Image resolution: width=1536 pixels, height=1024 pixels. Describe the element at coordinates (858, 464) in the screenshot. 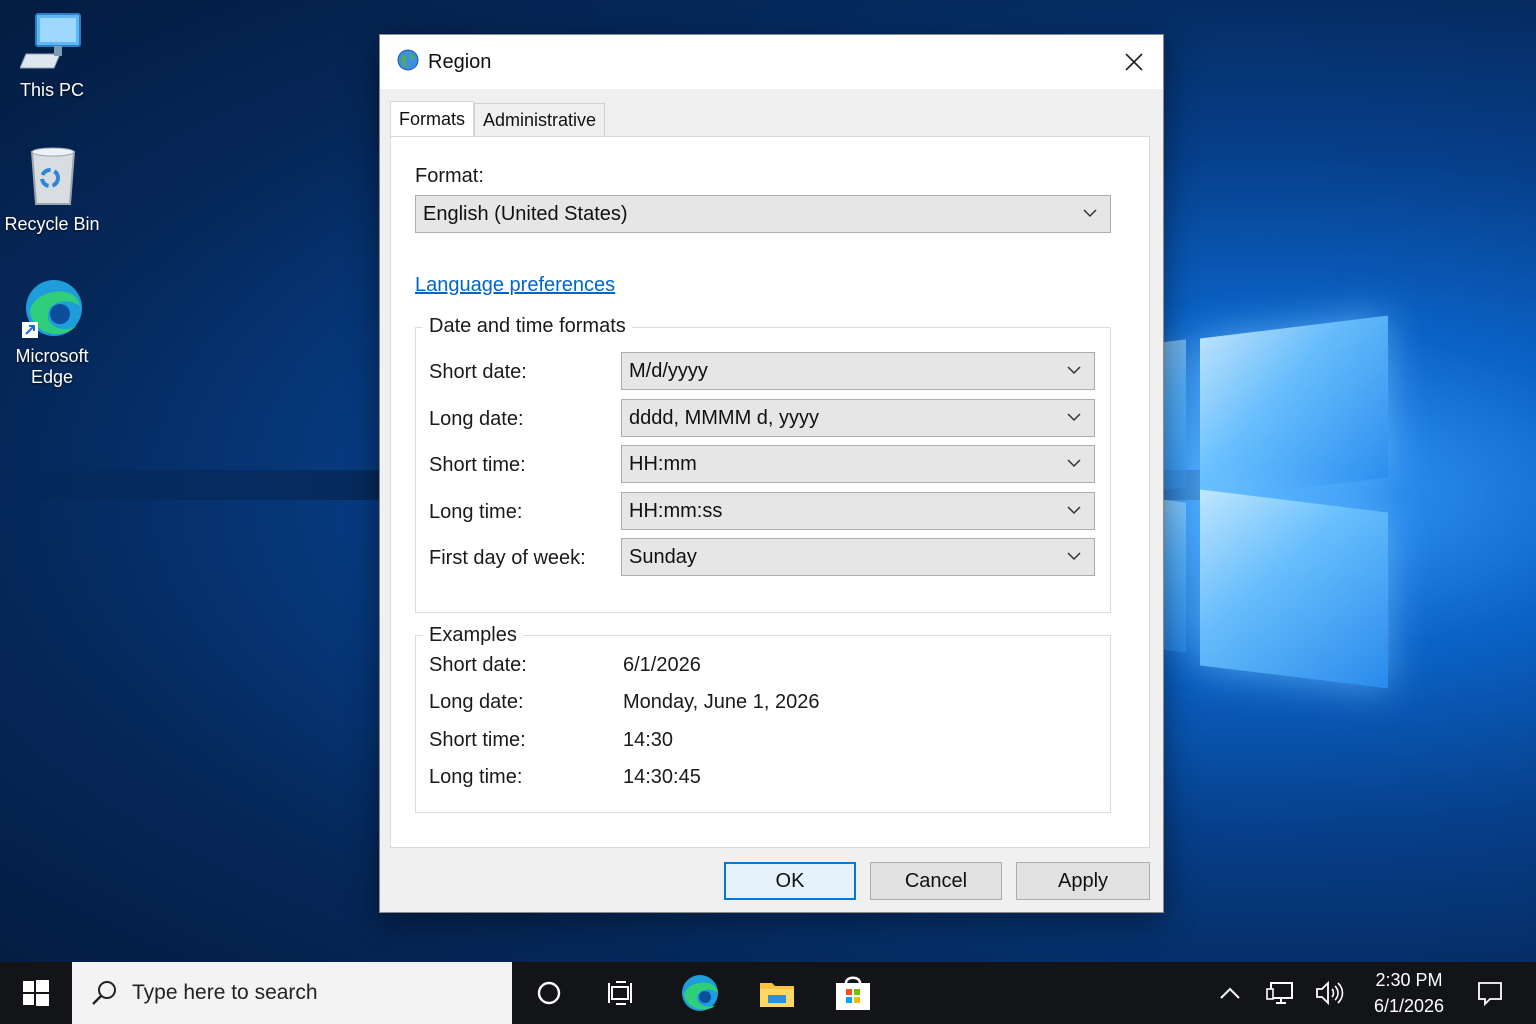

I see `short-time-dropdown: HH:mm` at that location.